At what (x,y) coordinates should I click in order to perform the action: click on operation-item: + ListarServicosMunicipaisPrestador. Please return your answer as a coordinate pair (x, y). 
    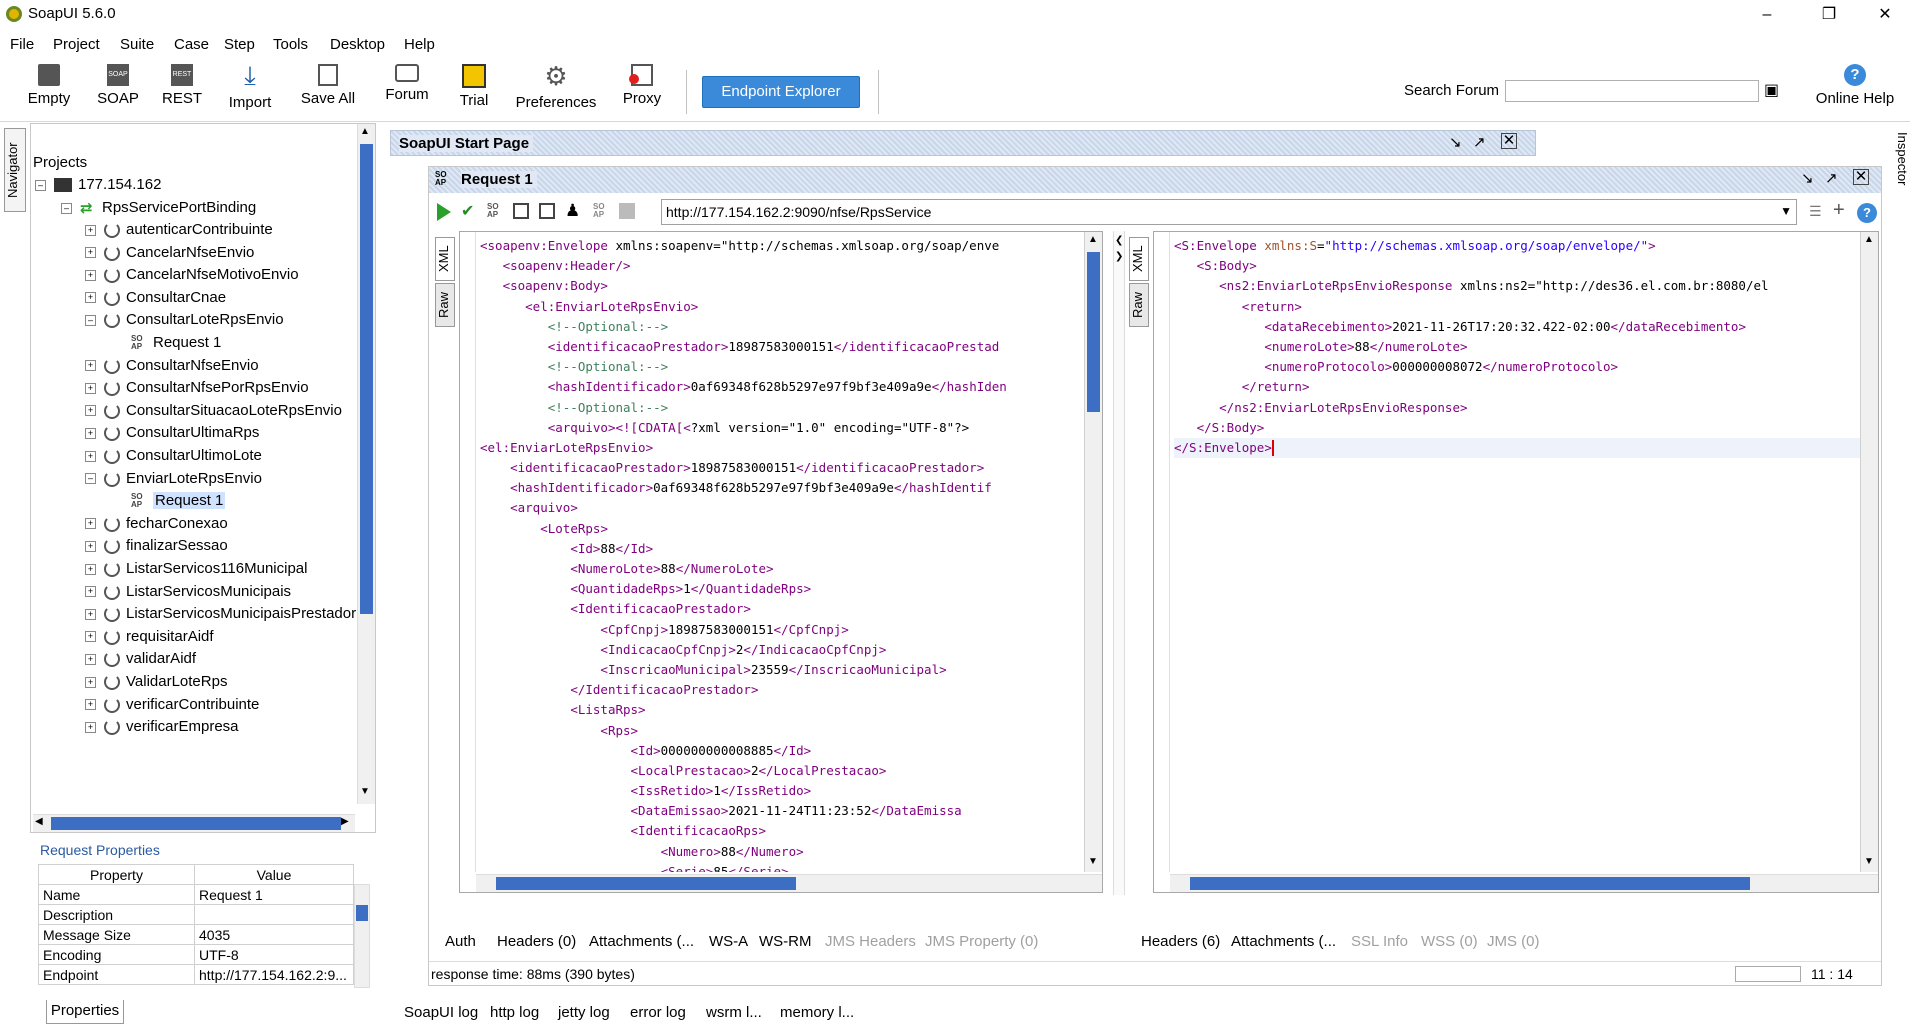
    Looking at the image, I should click on (220, 616).